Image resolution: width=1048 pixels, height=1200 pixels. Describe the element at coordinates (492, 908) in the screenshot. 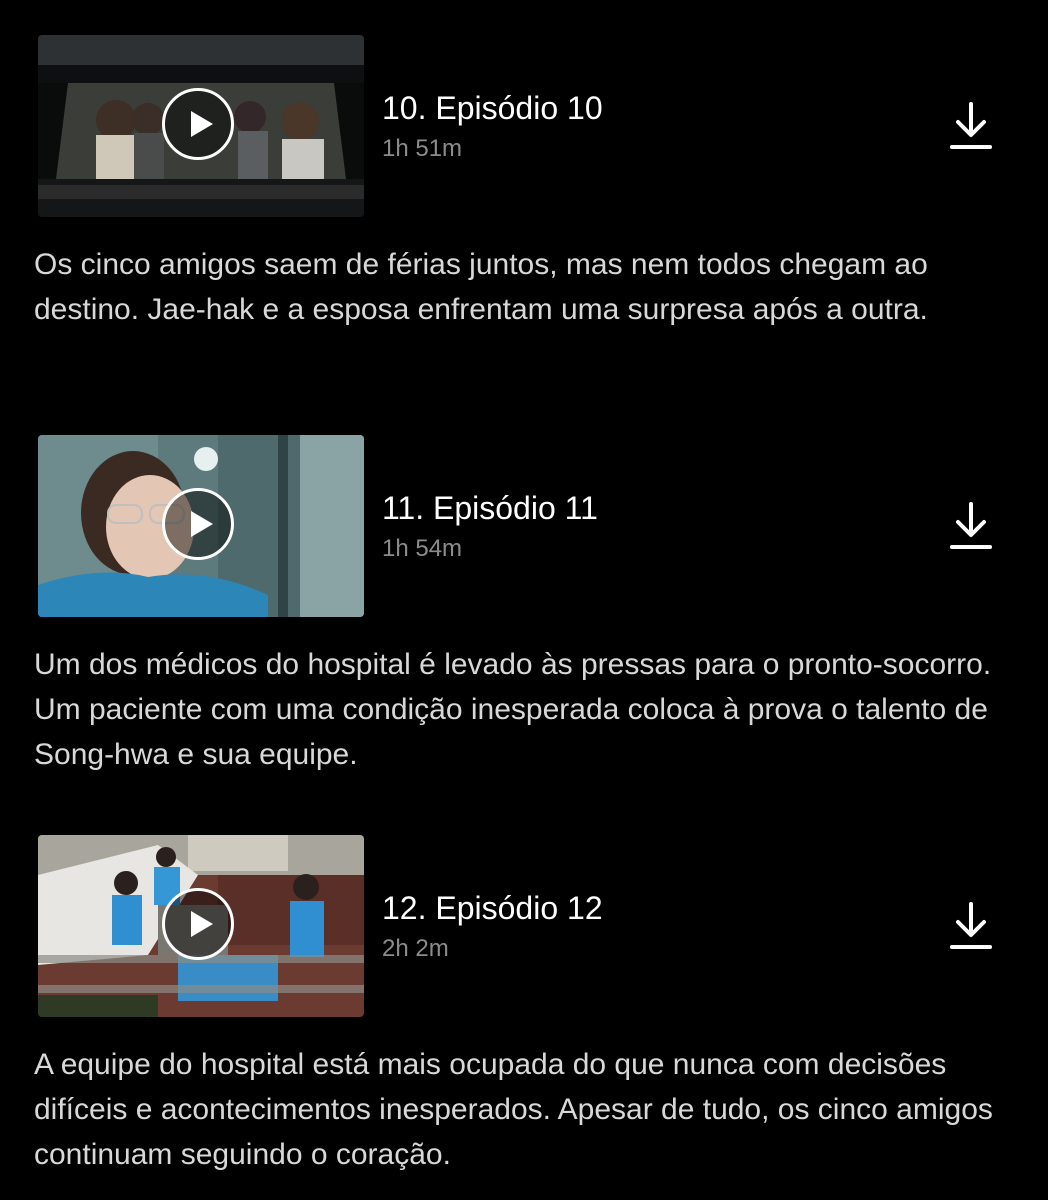

I see `episode-title: 12. Episódio 12` at that location.